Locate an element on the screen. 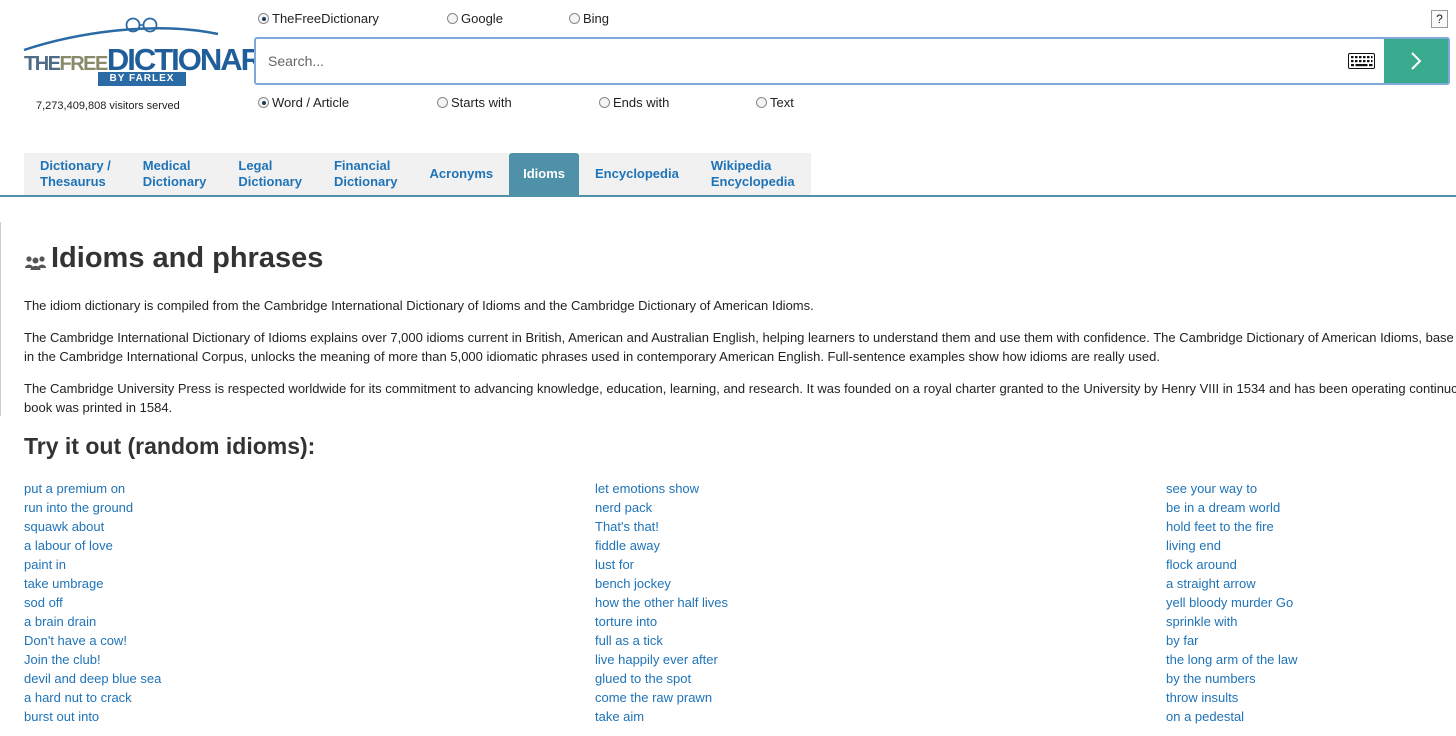 This screenshot has width=1456, height=736. idiom-link: torture into is located at coordinates (626, 621).